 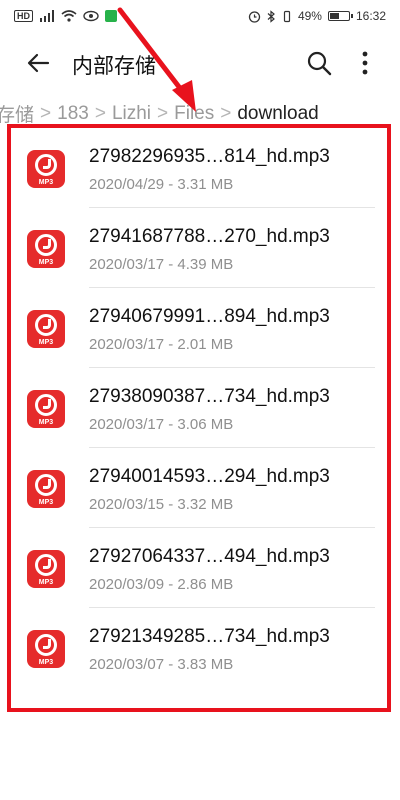 I want to click on file-meta: 2020/03/17 - 2.01 MB, so click(x=161, y=344).